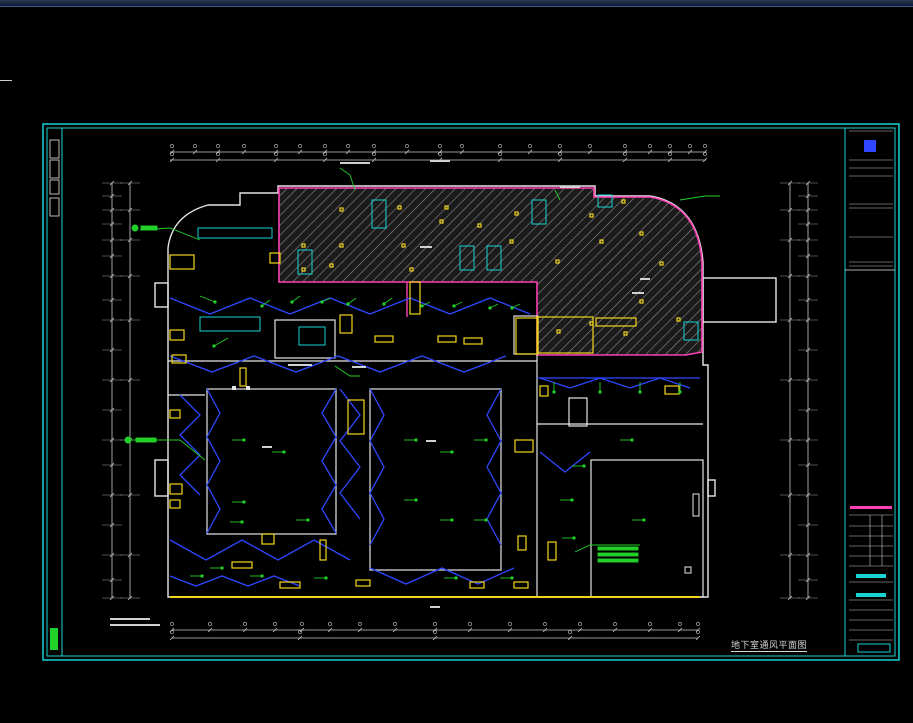 The image size is (913, 723). Describe the element at coordinates (207, 299) in the screenshot. I see `airflow-arrow` at that location.